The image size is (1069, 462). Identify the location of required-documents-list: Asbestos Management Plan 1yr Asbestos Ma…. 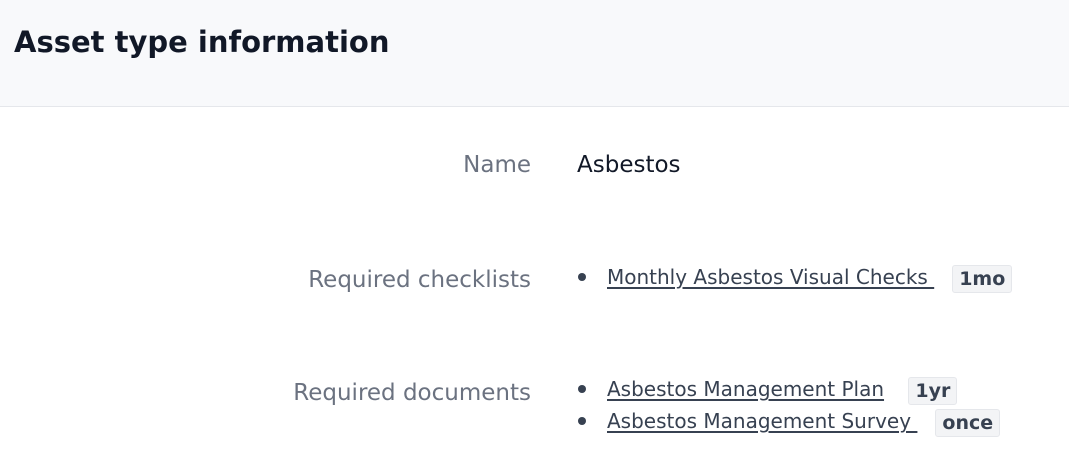
(789, 406).